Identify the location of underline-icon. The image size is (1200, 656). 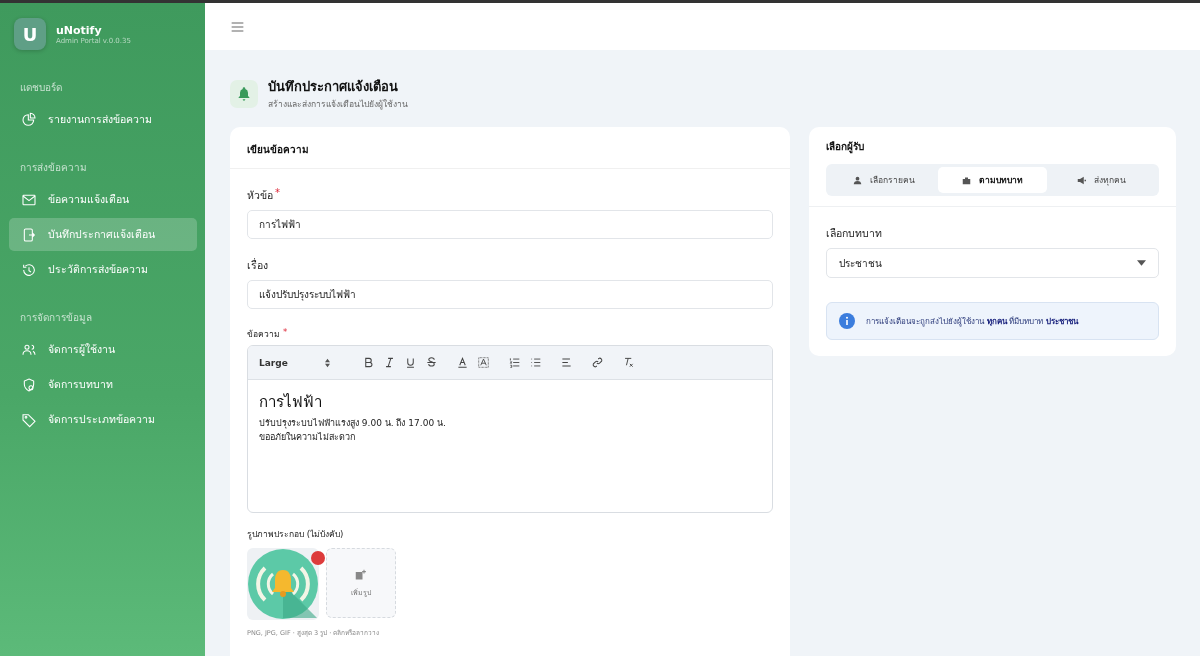
(410, 362).